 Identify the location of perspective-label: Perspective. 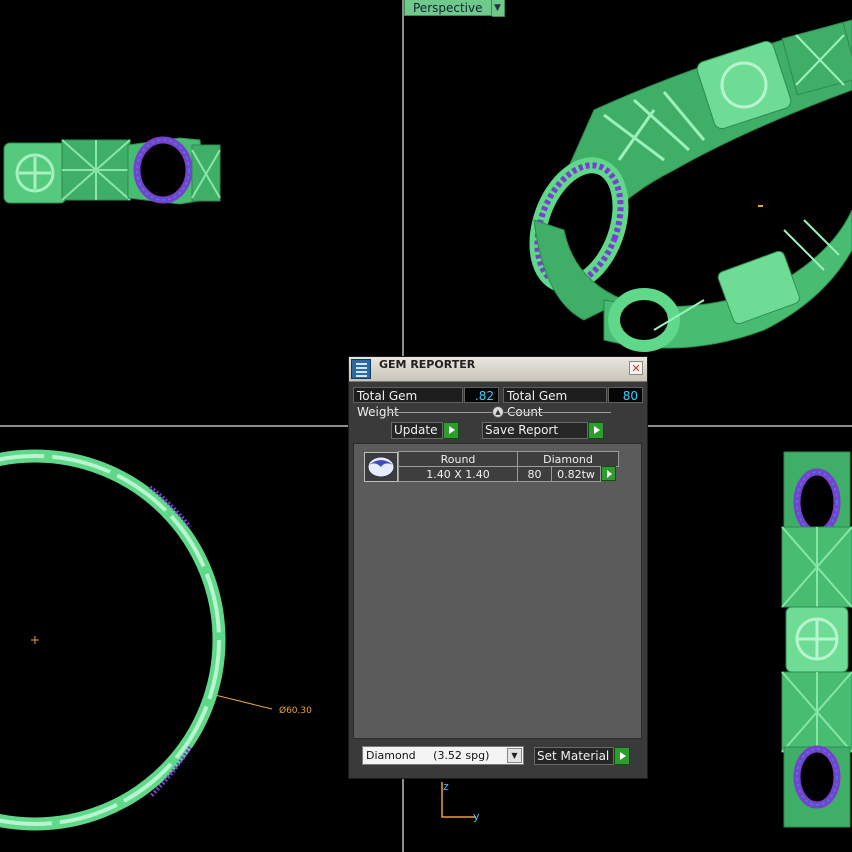
(448, 8).